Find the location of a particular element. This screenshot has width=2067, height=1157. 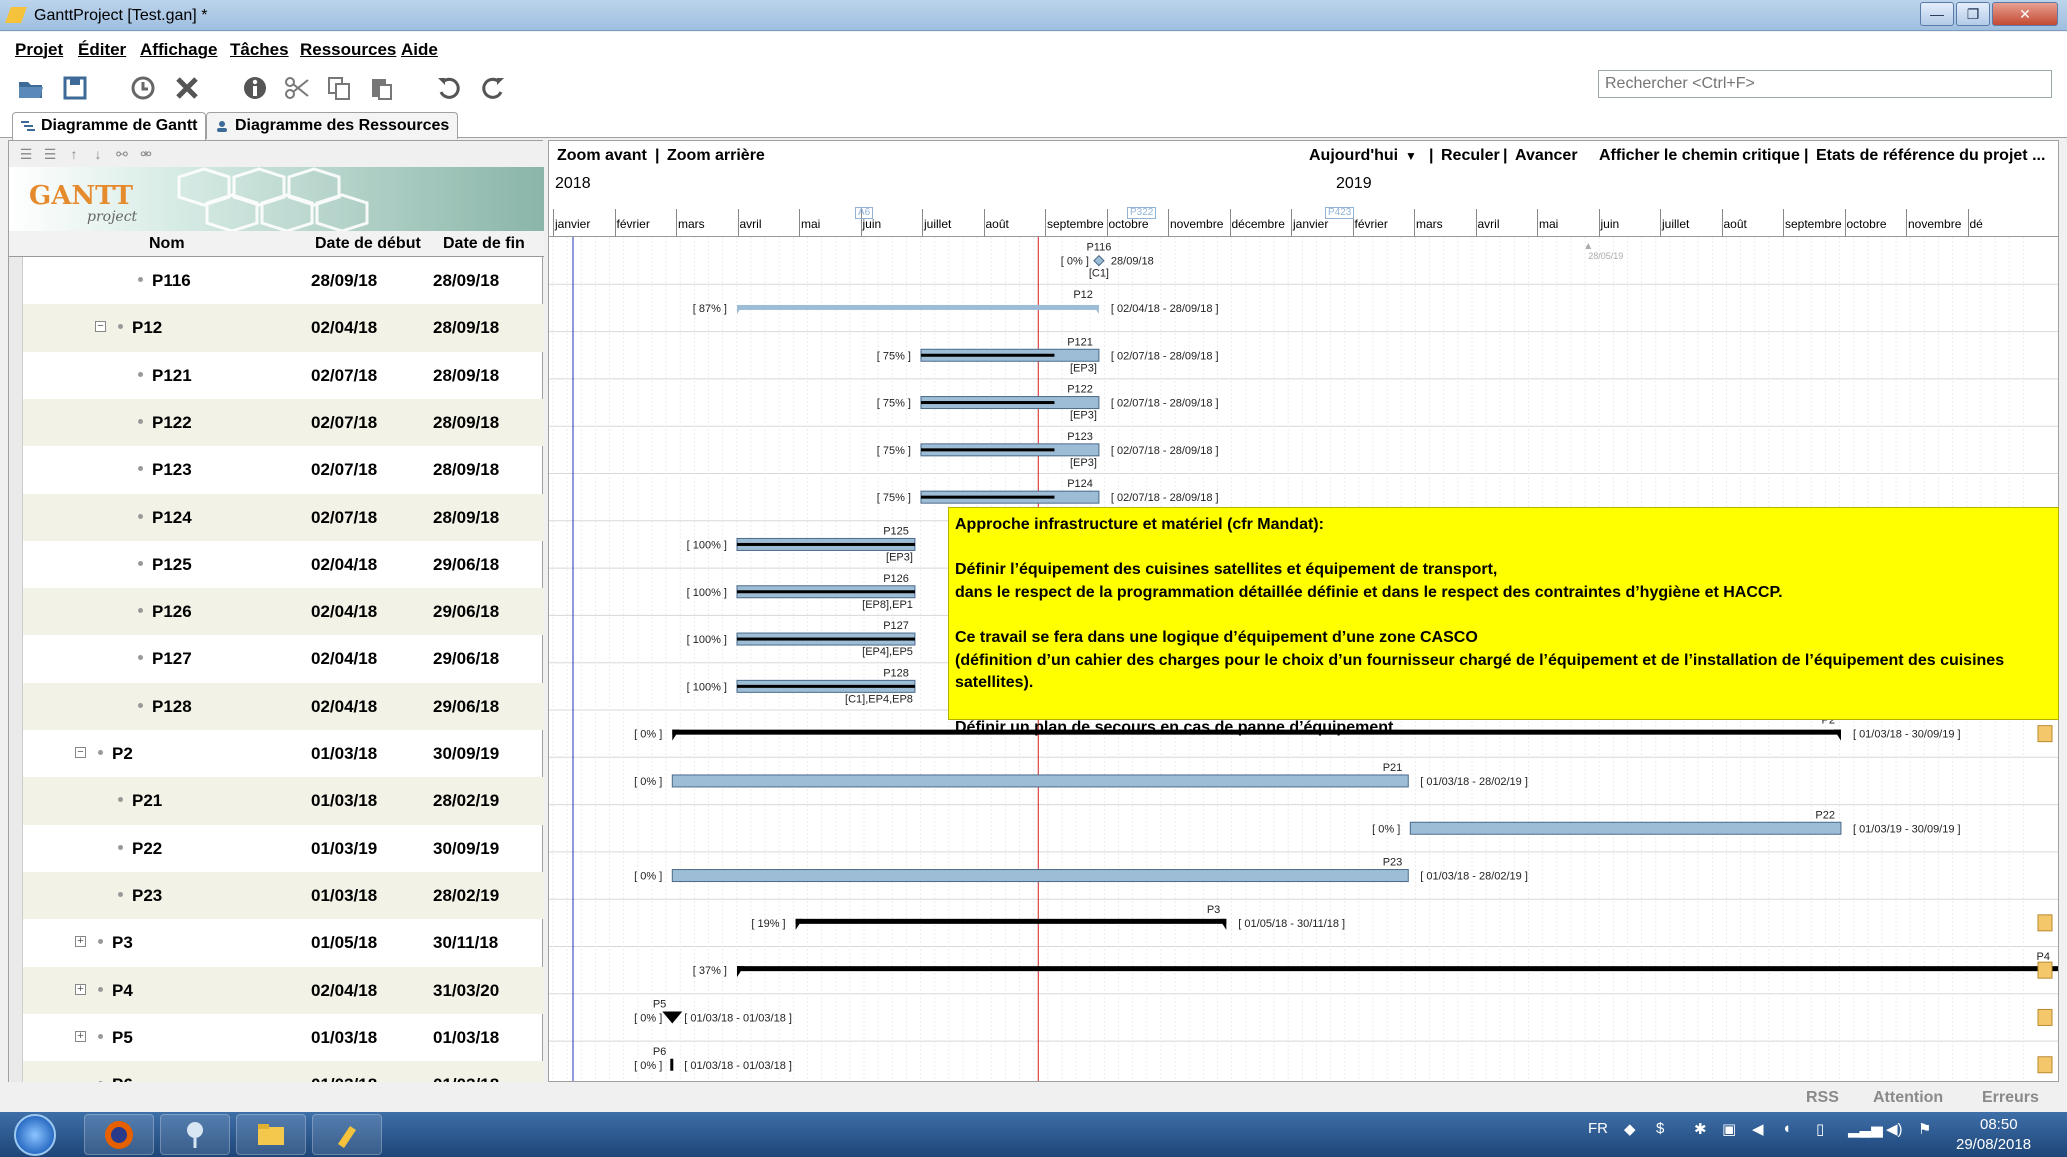

menu-aide: Aide is located at coordinates (419, 50).